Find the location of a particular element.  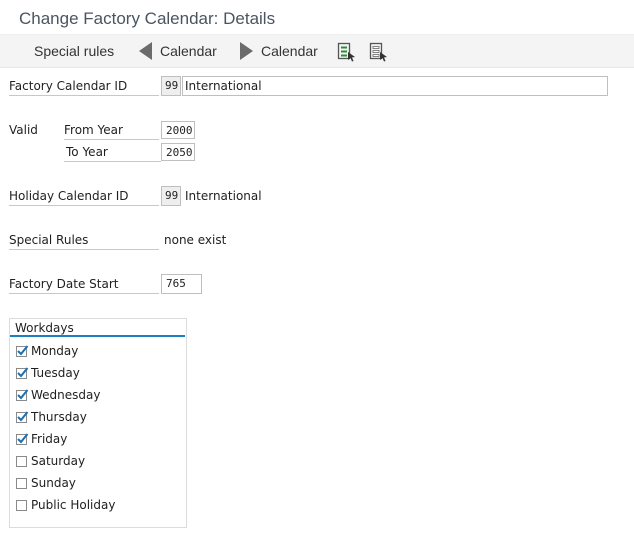

special-rules-value: none exist is located at coordinates (195, 240).